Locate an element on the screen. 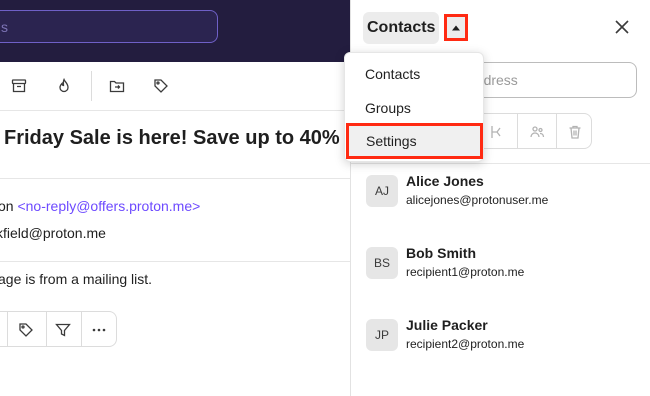 This screenshot has width=650, height=396. contact-email: recipient1@proton.me is located at coordinates (465, 272).